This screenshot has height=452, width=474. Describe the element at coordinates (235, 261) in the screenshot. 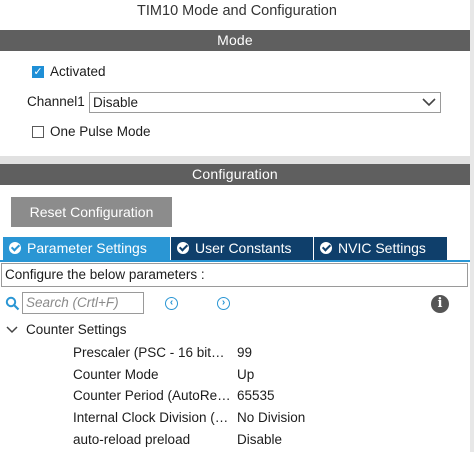

I see `tab-underline` at that location.